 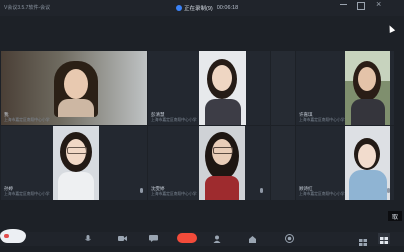 I want to click on participant-tile: 我 上海市嘉定区南翔中心小学, so click(x=74, y=88).